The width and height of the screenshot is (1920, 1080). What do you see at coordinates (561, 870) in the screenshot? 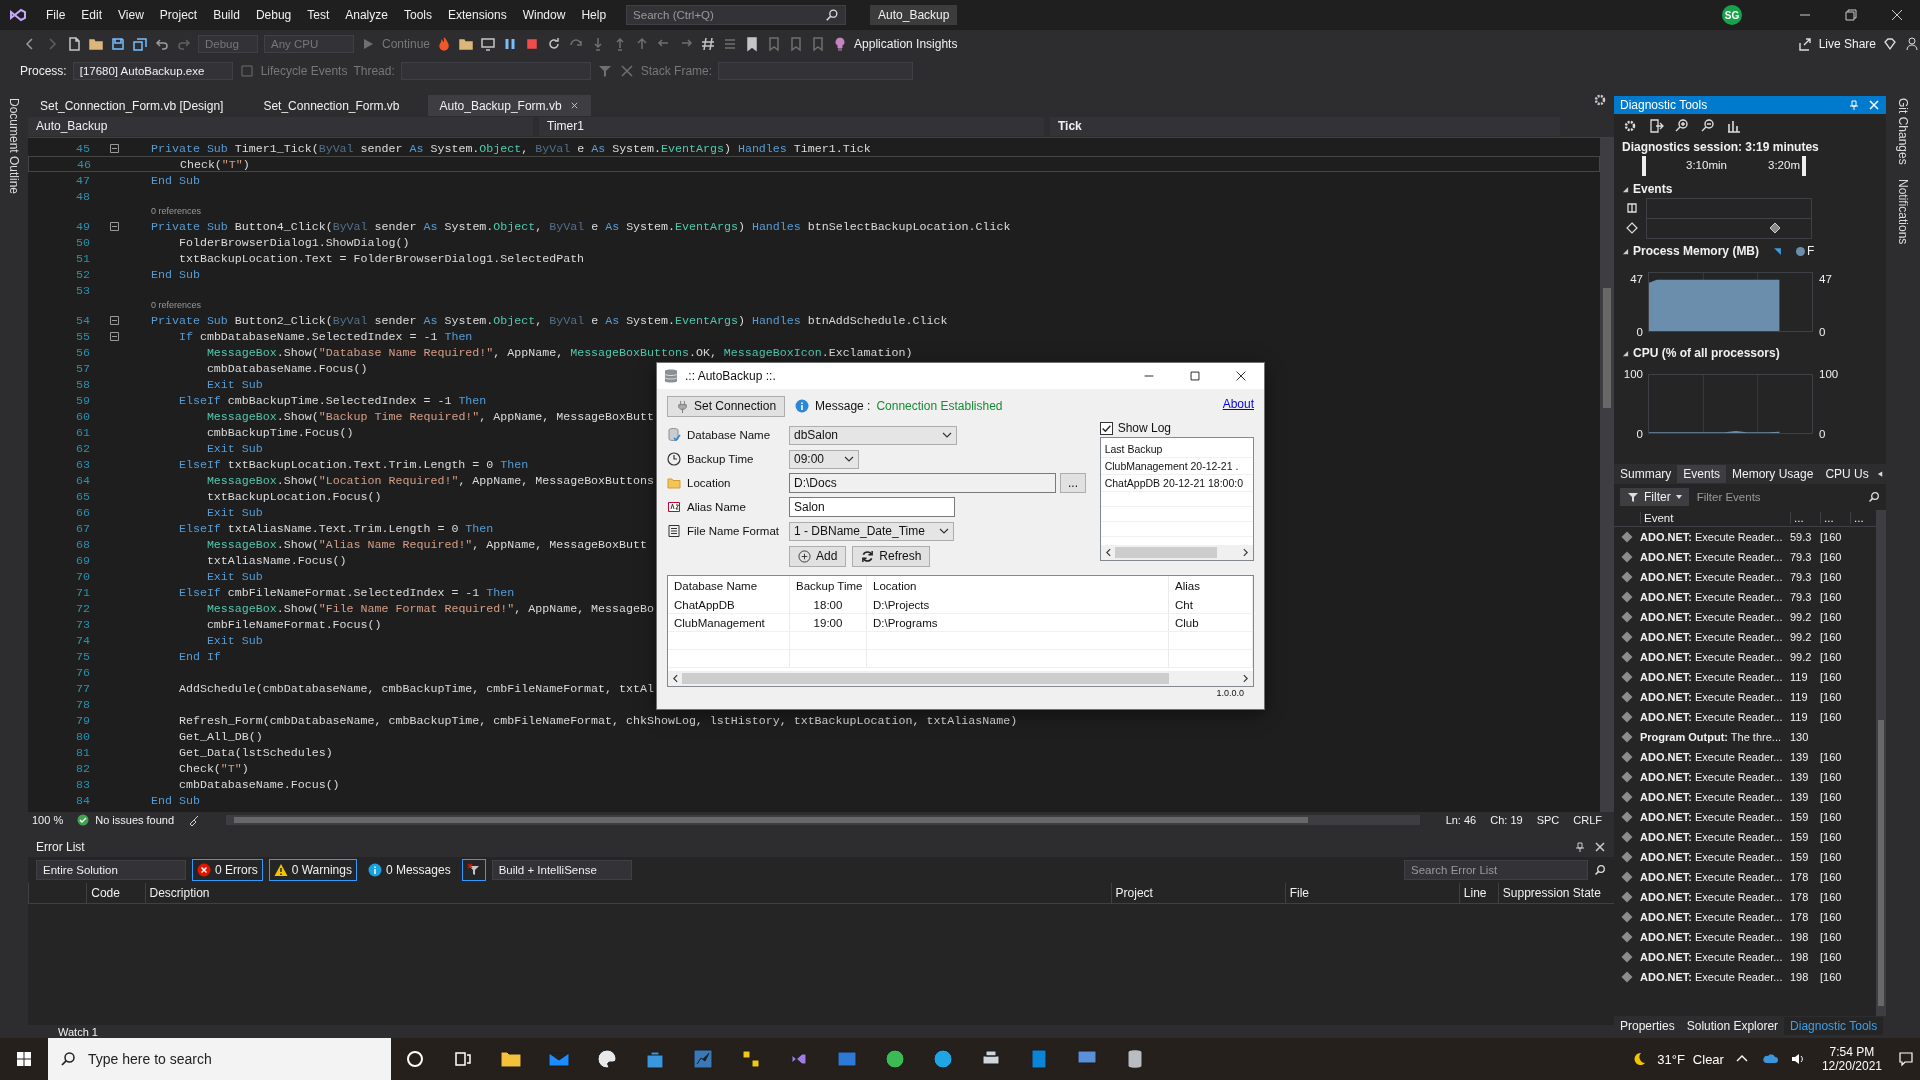
I see `source-dropdown: Build + IntelliSense` at bounding box center [561, 870].